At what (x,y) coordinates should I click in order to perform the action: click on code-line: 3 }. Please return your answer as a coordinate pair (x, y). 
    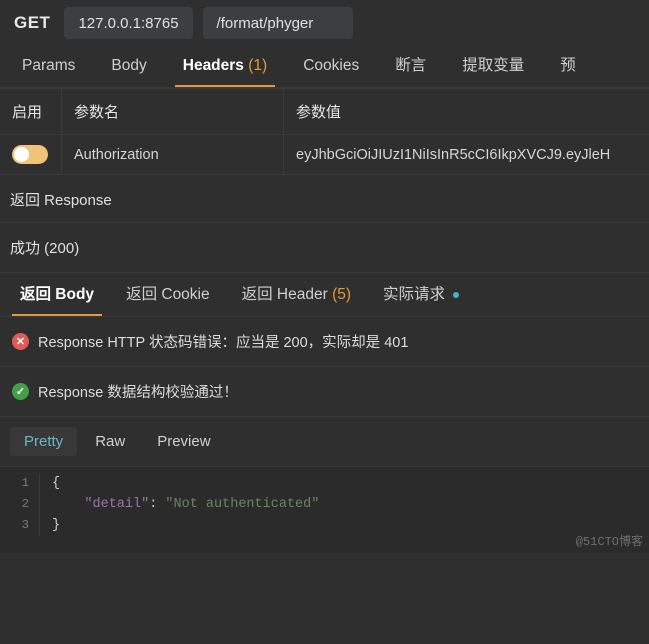
    Looking at the image, I should click on (324, 525).